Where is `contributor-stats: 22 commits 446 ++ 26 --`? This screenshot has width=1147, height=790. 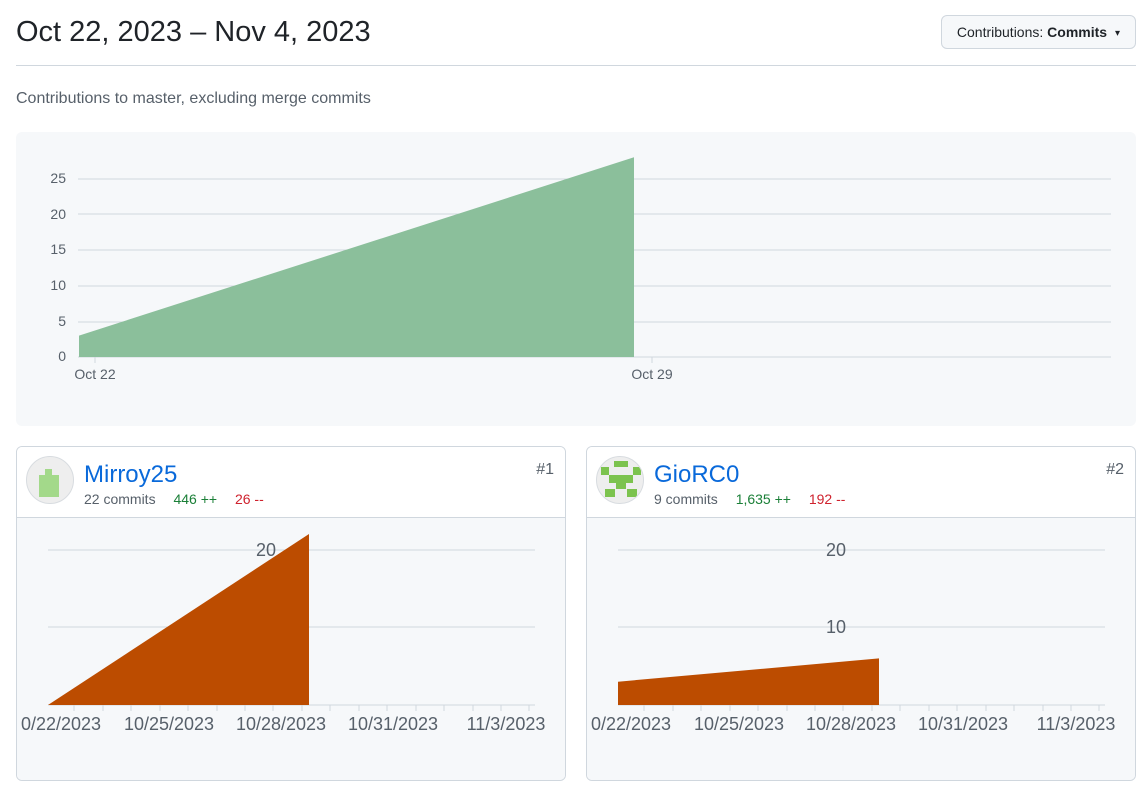
contributor-stats: 22 commits 446 ++ 26 -- is located at coordinates (174, 499).